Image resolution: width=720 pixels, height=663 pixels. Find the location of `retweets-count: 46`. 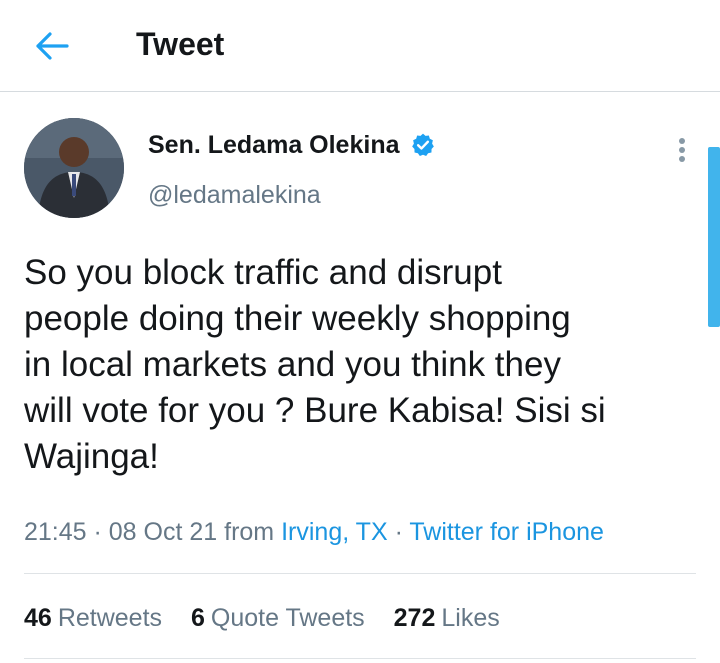

retweets-count: 46 is located at coordinates (38, 618).